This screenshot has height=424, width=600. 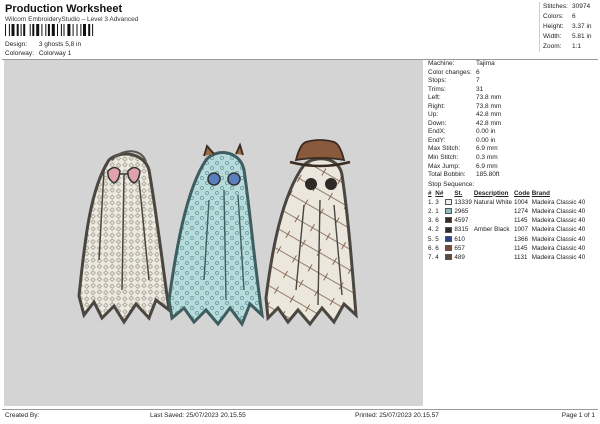 What do you see at coordinates (521, 202) in the screenshot?
I see `row-code: 1004` at bounding box center [521, 202].